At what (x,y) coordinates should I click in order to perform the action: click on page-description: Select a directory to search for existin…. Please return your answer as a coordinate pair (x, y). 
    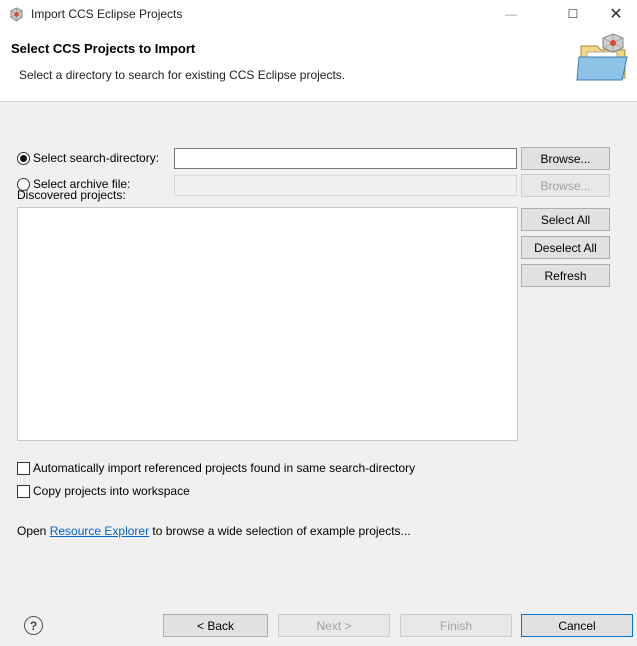
    Looking at the image, I should click on (182, 75).